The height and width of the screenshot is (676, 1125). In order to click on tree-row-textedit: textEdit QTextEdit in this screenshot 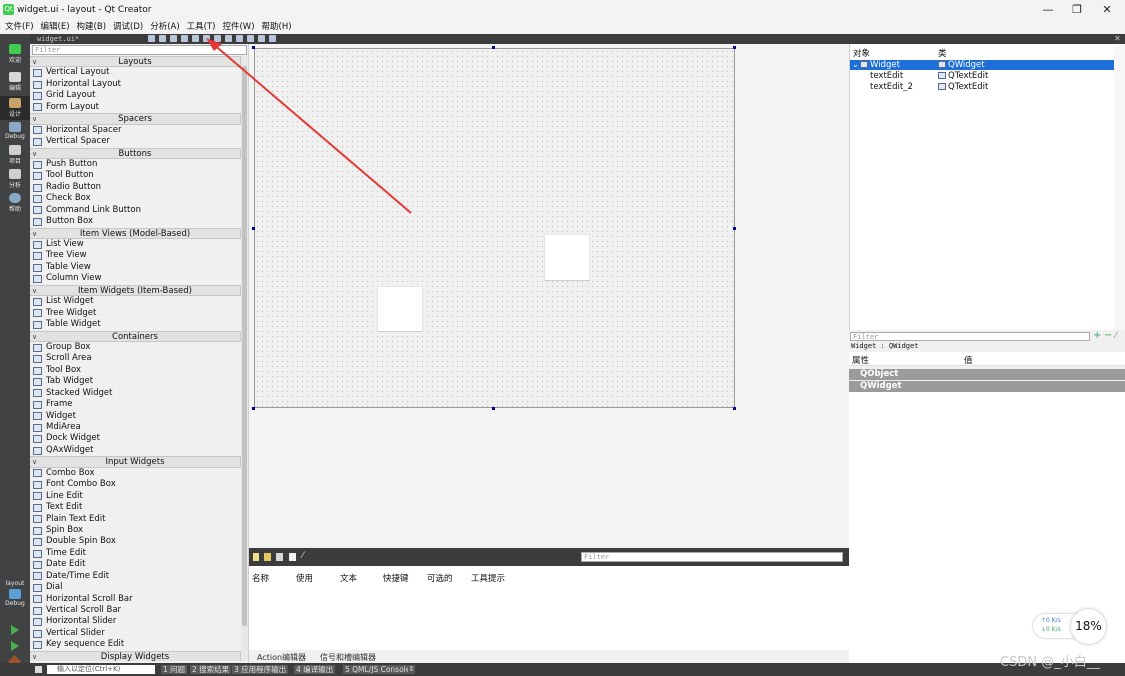, I will do `click(982, 76)`.